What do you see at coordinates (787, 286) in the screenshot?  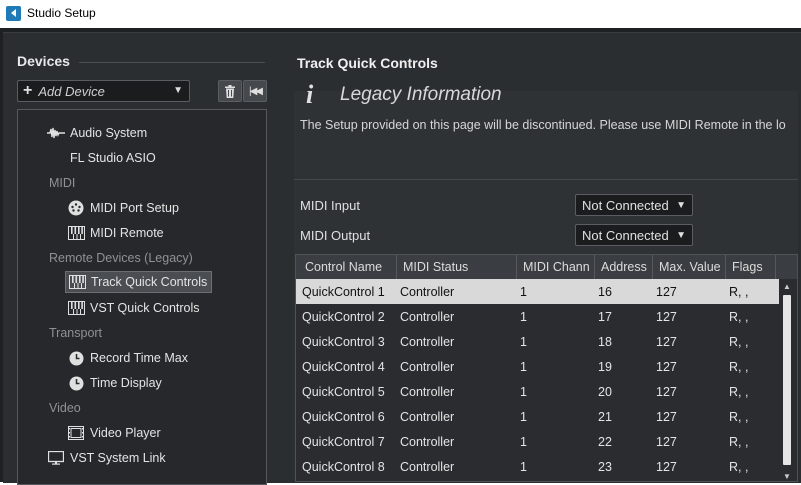 I see `scroll-up-icon: ▲` at bounding box center [787, 286].